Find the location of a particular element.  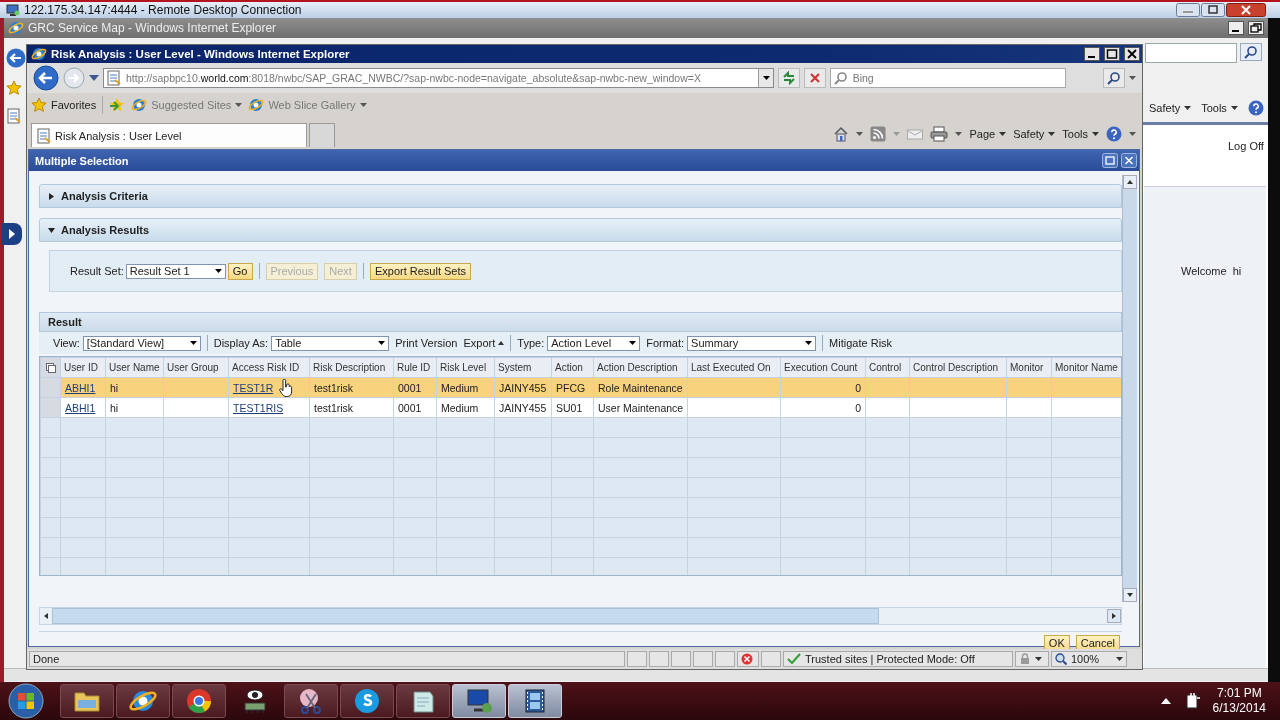

column-header: Monitor Name is located at coordinates (1086, 367).